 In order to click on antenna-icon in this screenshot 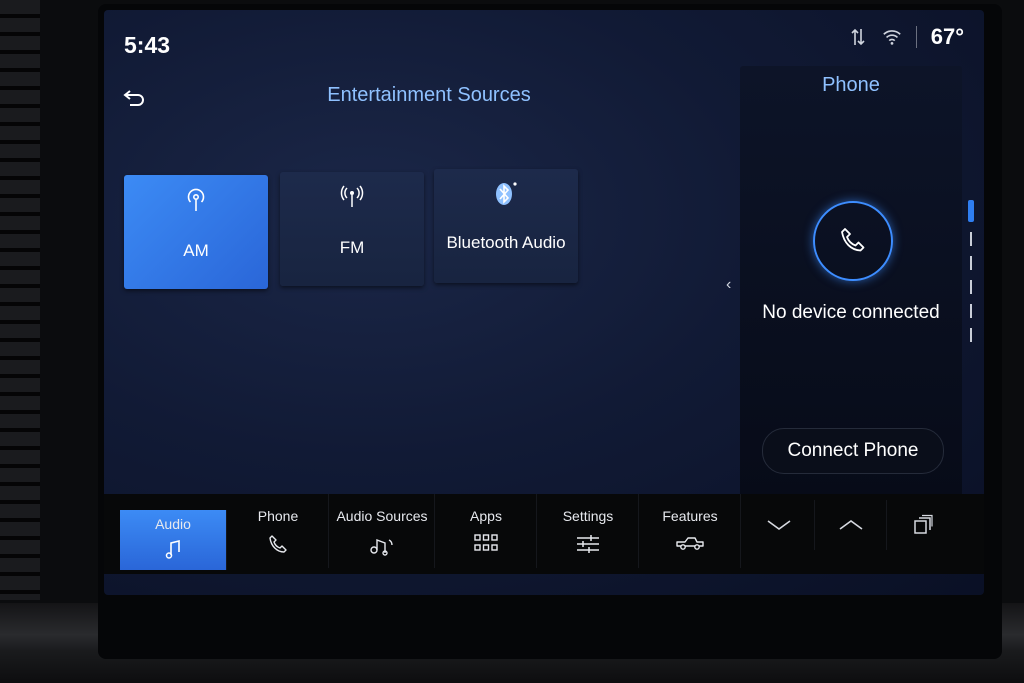, I will do `click(196, 200)`.